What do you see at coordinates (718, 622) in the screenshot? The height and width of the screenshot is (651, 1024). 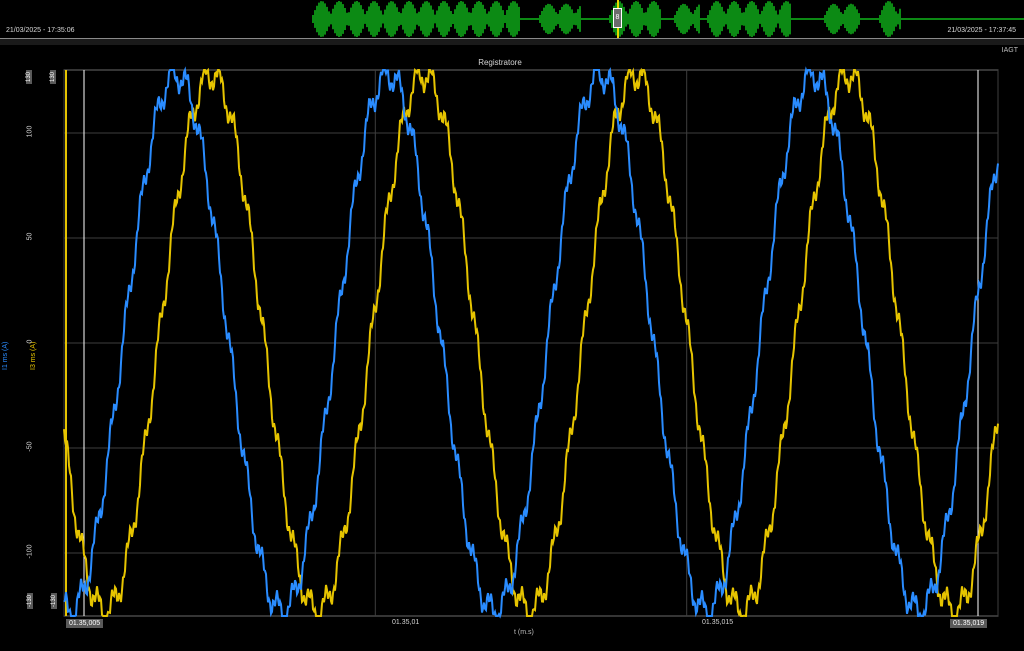 I see `x-tick-label: 01.35,015` at bounding box center [718, 622].